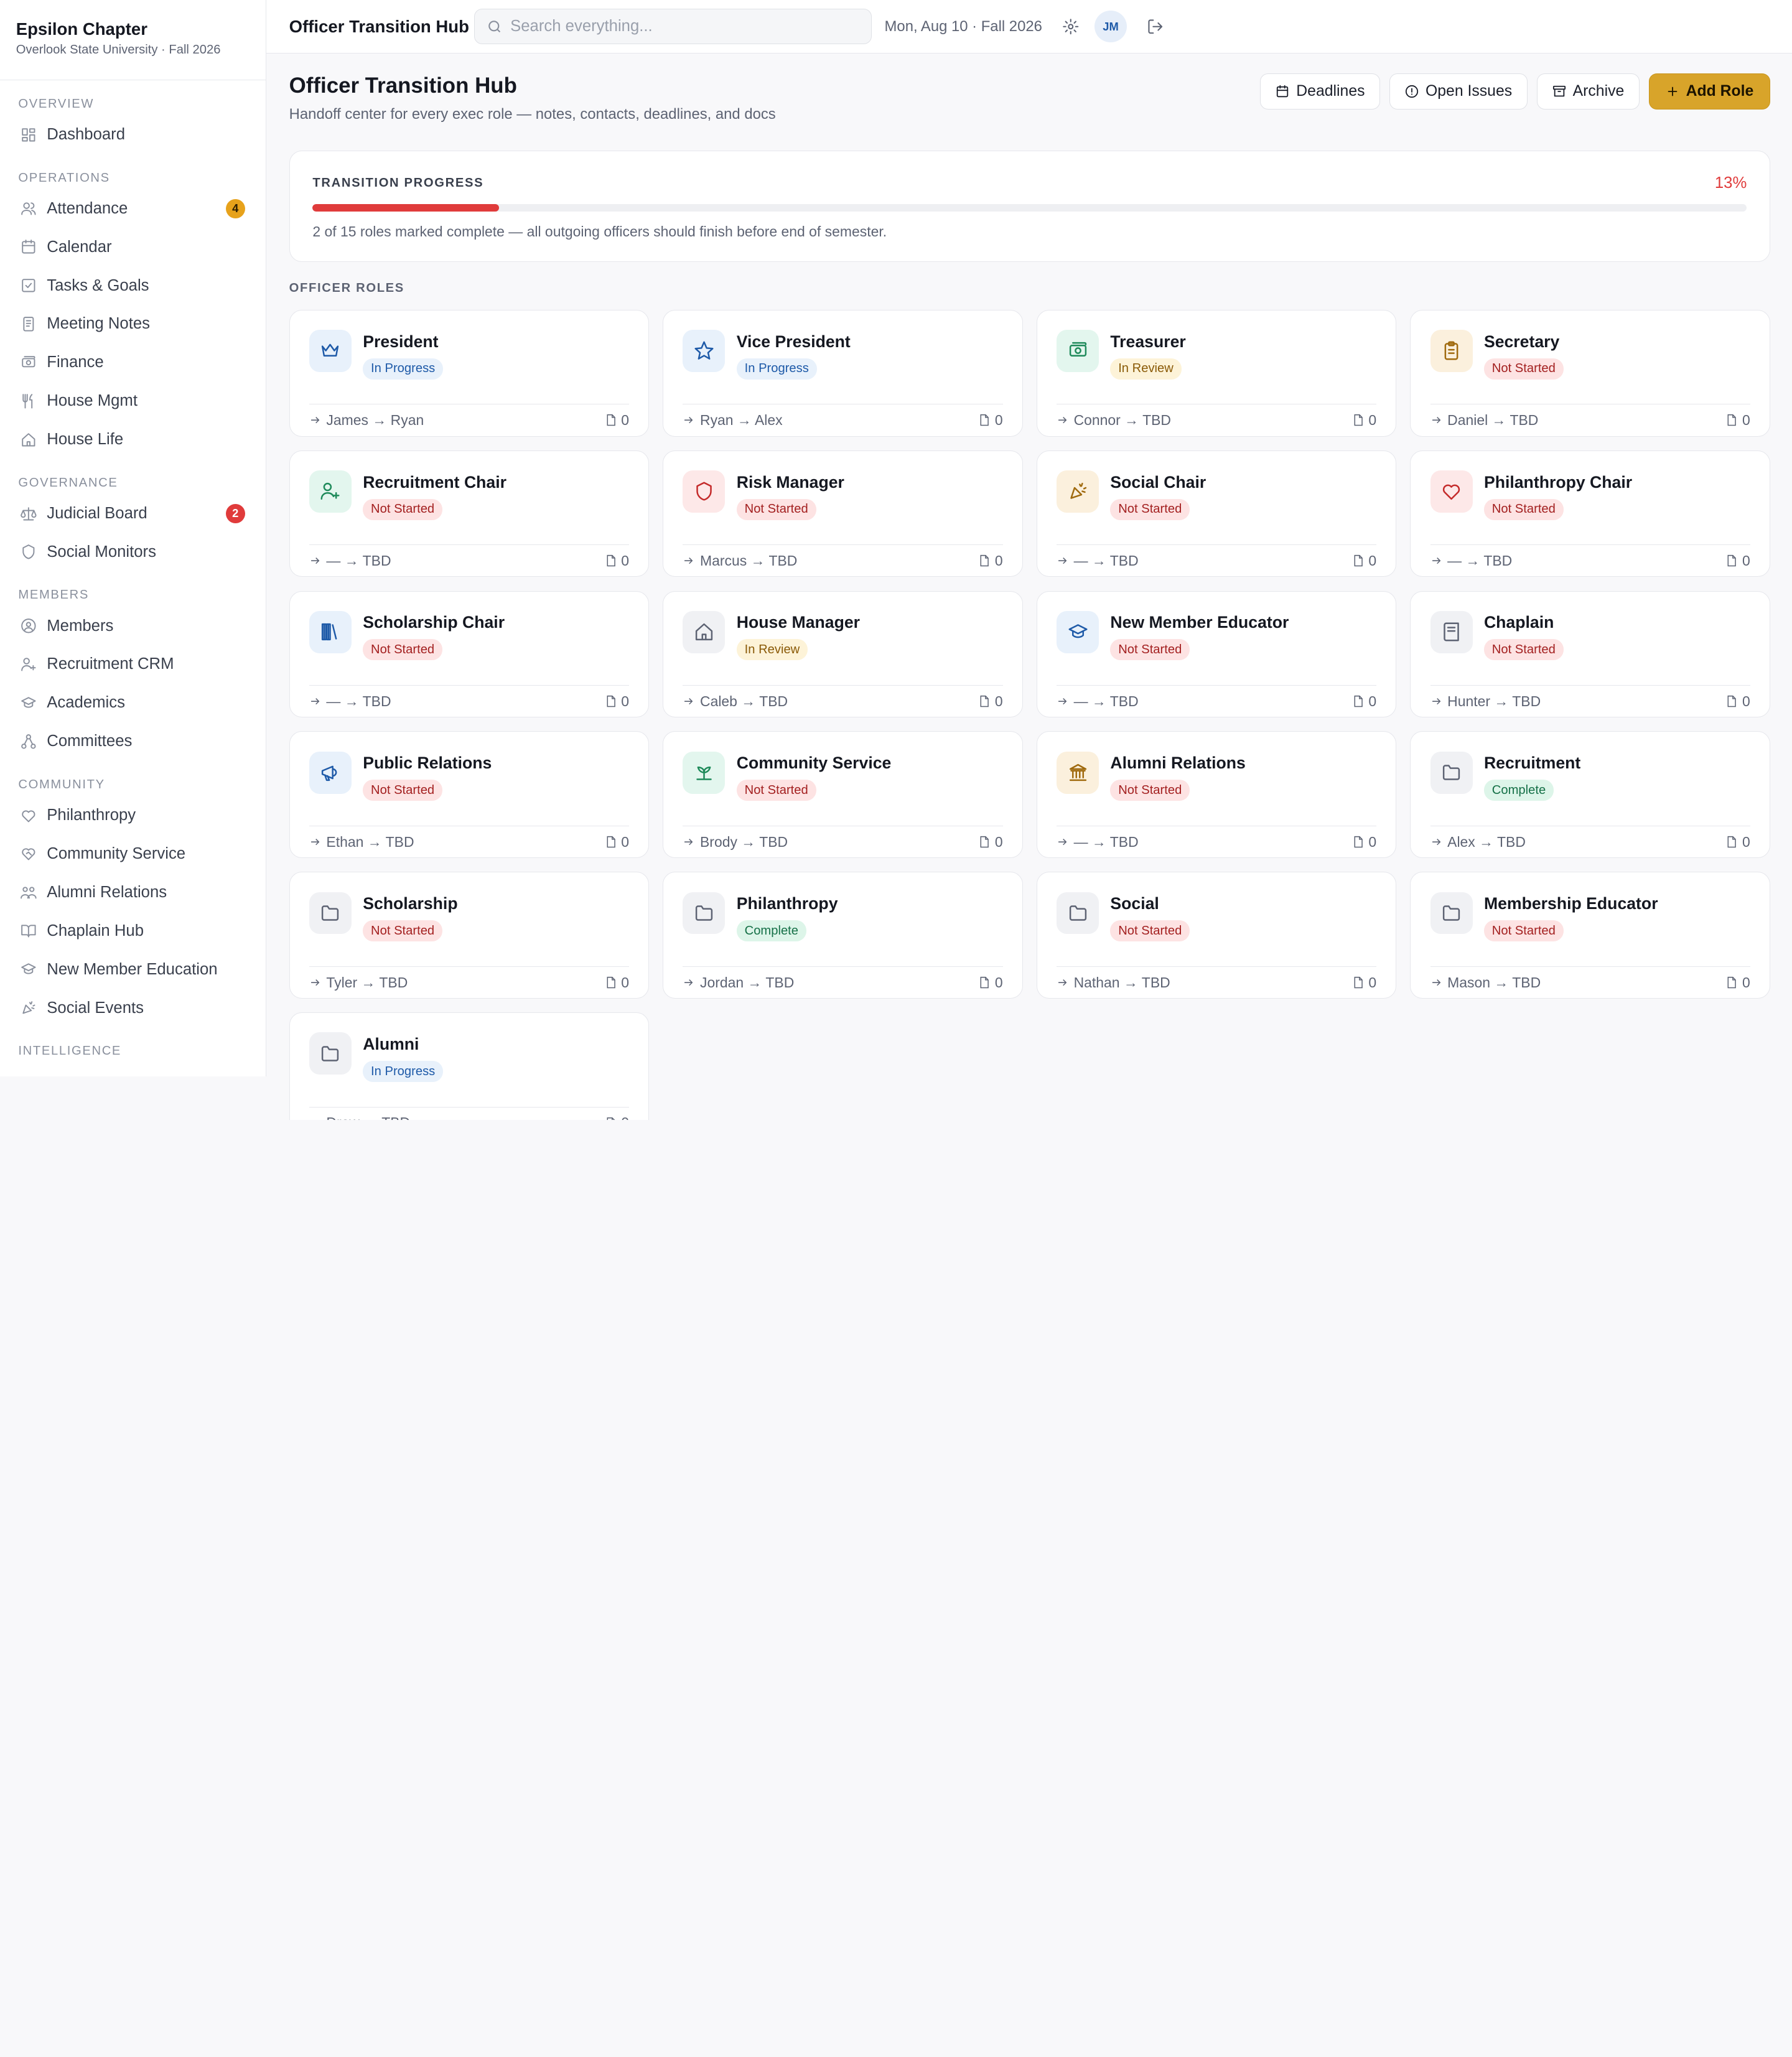 Image resolution: width=1792 pixels, height=2057 pixels. What do you see at coordinates (1412, 91) in the screenshot?
I see `alert-circle-icon` at bounding box center [1412, 91].